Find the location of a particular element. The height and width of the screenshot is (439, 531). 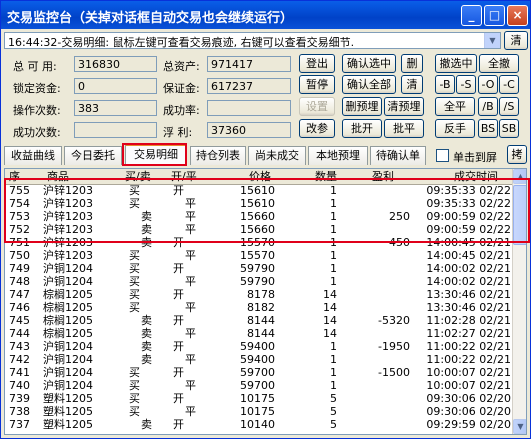

slash-s-button: /S is located at coordinates (509, 106).